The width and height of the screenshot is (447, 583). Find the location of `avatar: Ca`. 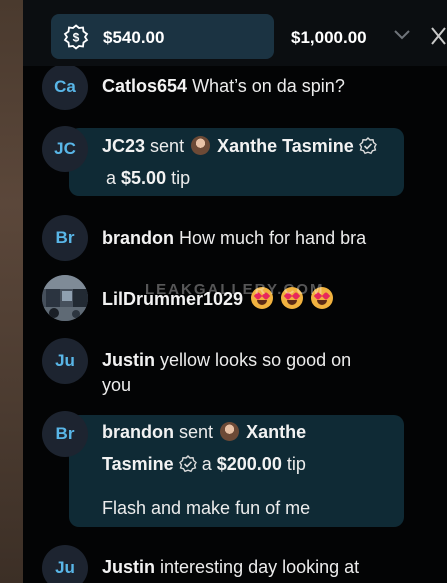

avatar: Ca is located at coordinates (65, 87).